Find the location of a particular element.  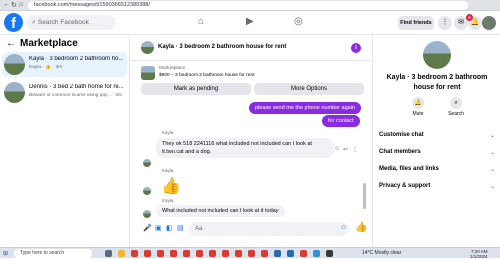

back-icon: ← is located at coordinates (6, 4).